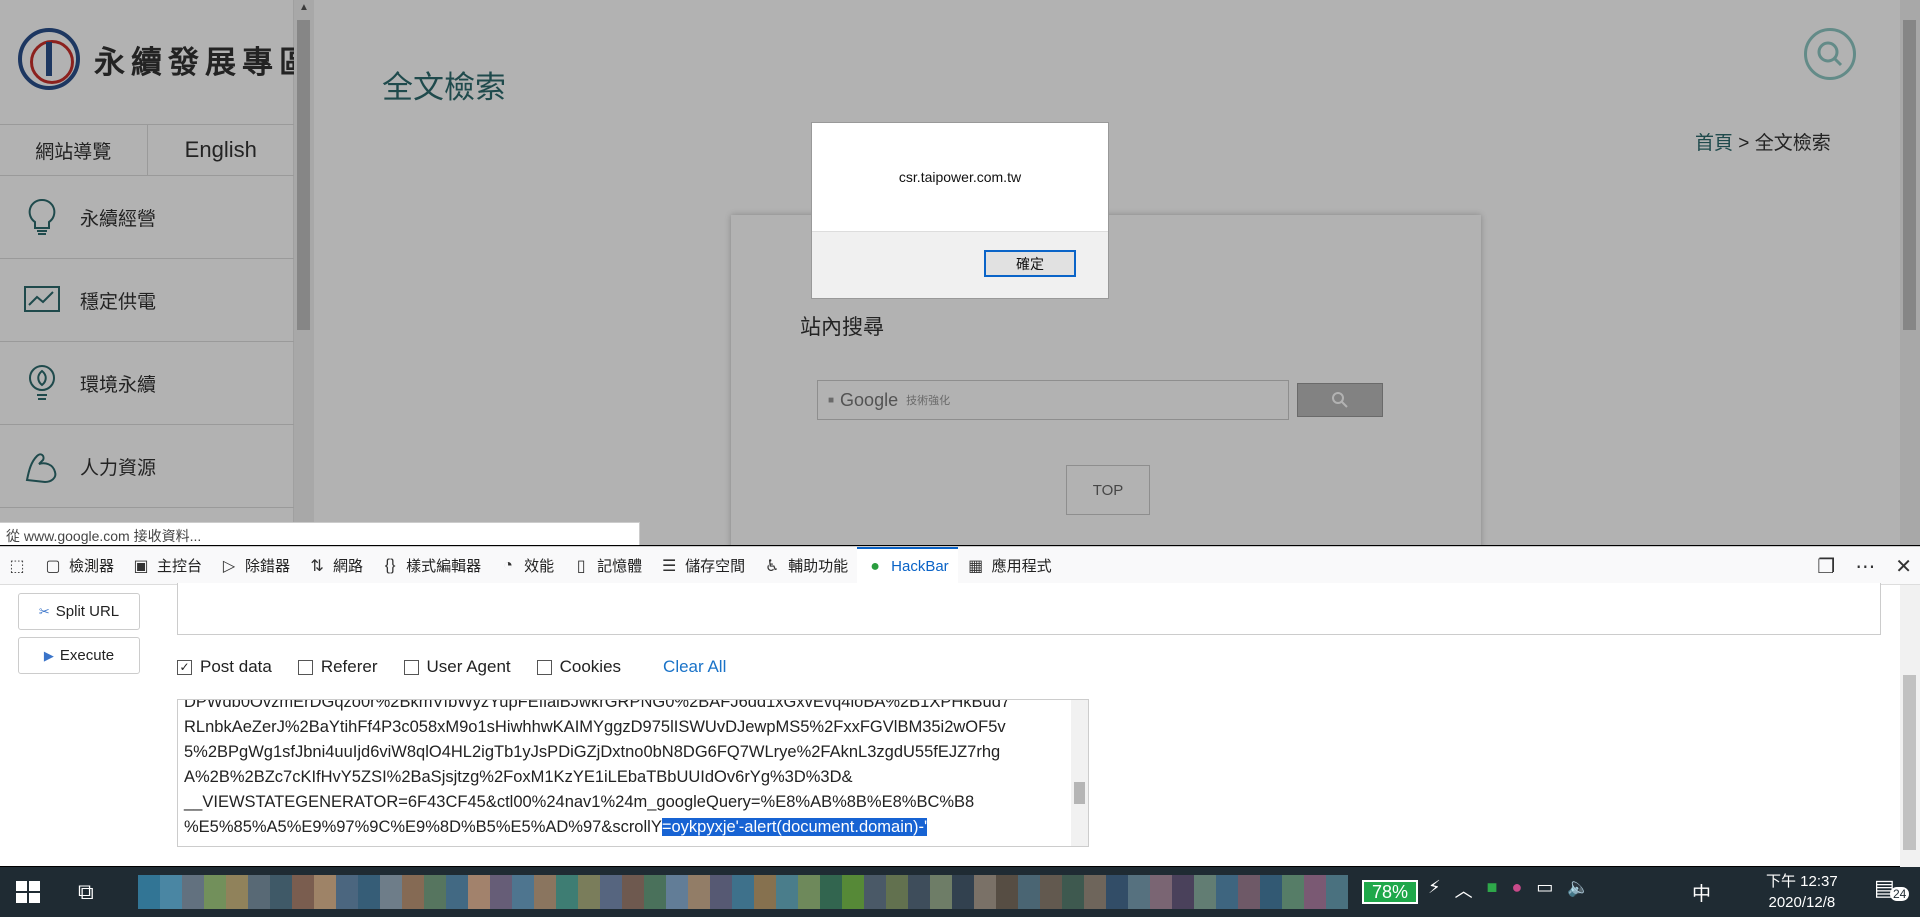 This screenshot has height=917, width=1920. Describe the element at coordinates (1826, 566) in the screenshot. I see `dock-side-icon: ❐` at that location.